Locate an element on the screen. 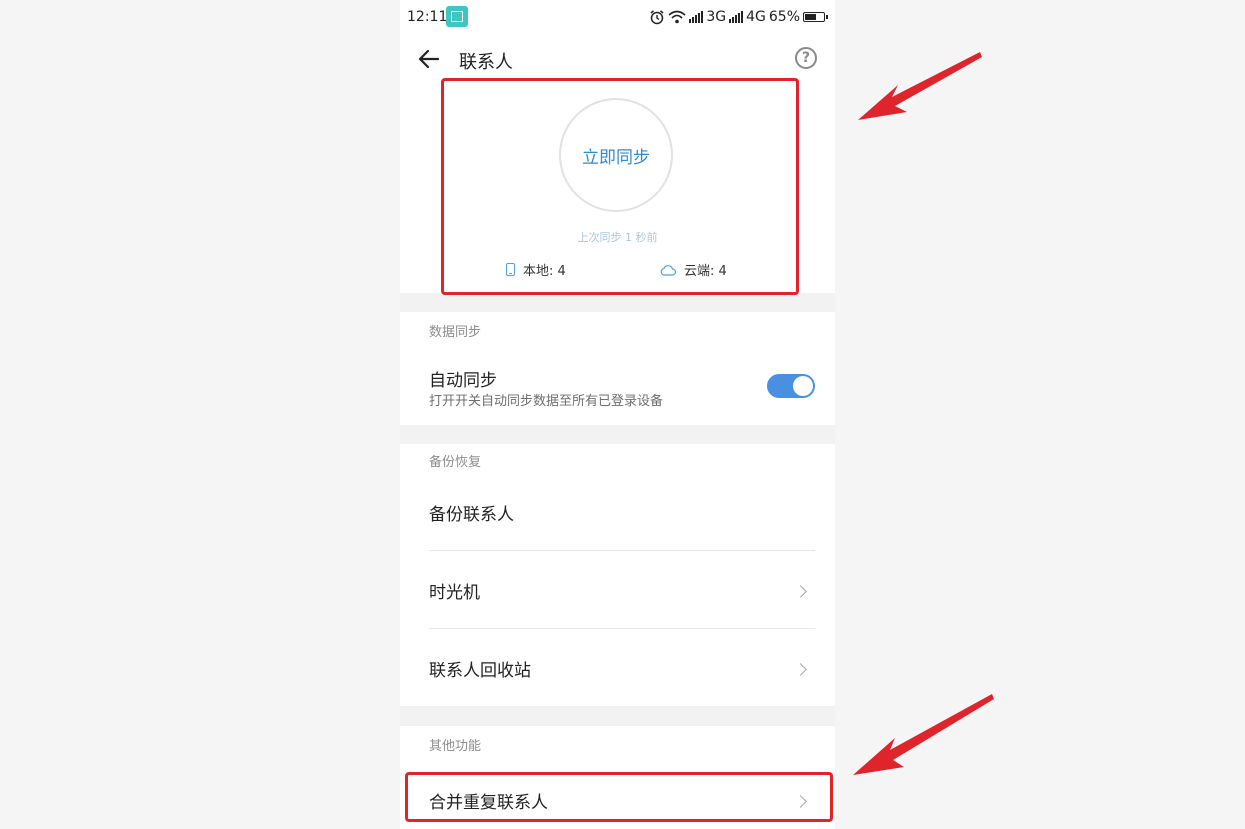 Image resolution: width=1245 pixels, height=829 pixels. cloud-count: 云端: 4 is located at coordinates (693, 269).